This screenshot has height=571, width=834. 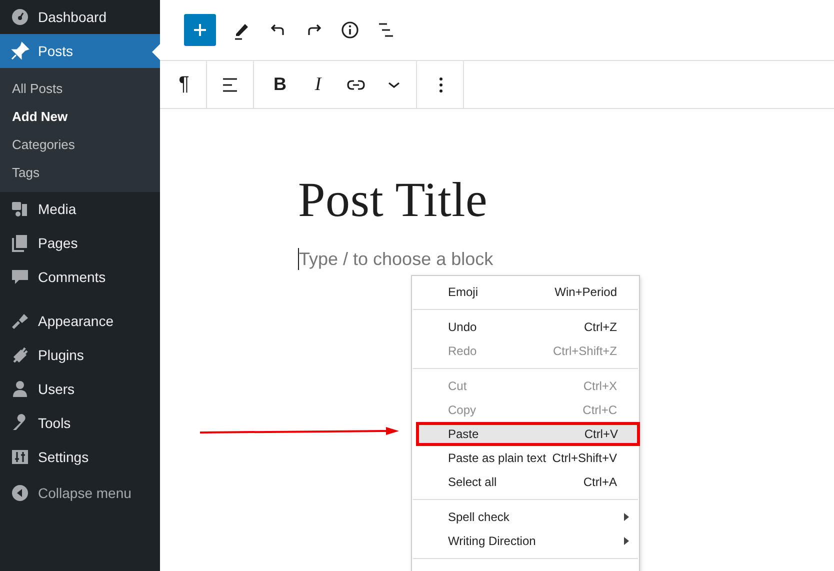 What do you see at coordinates (394, 85) in the screenshot?
I see `chevron-icon` at bounding box center [394, 85].